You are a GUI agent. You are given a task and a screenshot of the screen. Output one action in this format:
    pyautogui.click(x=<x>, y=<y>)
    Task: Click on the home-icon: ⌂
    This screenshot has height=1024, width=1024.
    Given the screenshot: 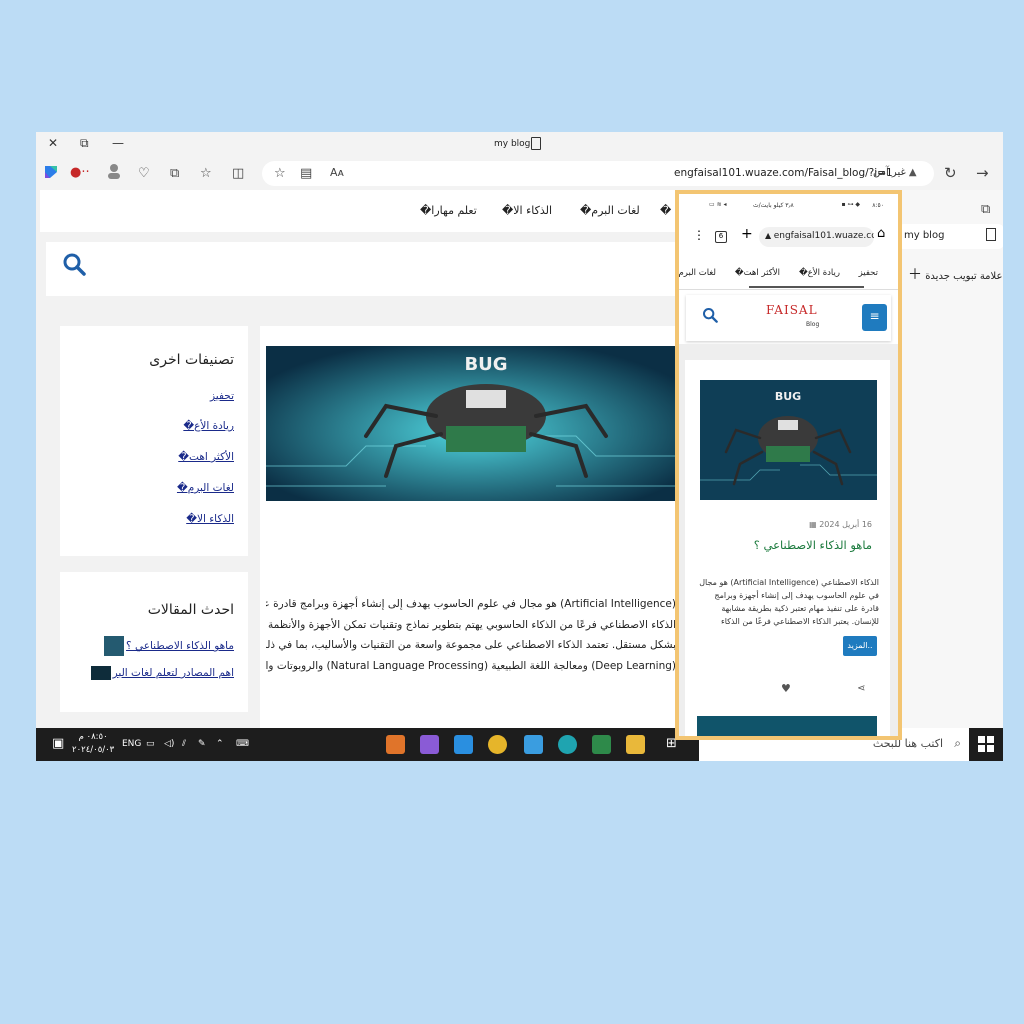 What is the action you would take?
    pyautogui.click(x=881, y=233)
    